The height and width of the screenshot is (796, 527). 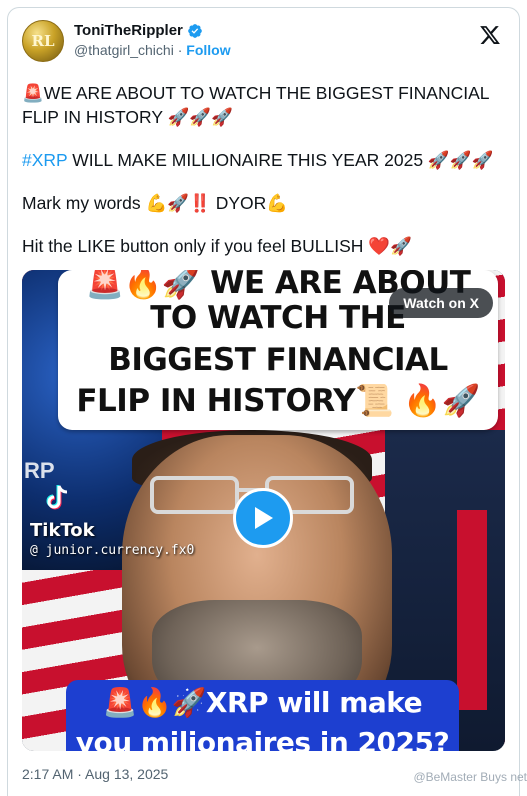 I want to click on author-info: ToniTheRippler @thatgirl_chichi · Follow, so click(x=152, y=40).